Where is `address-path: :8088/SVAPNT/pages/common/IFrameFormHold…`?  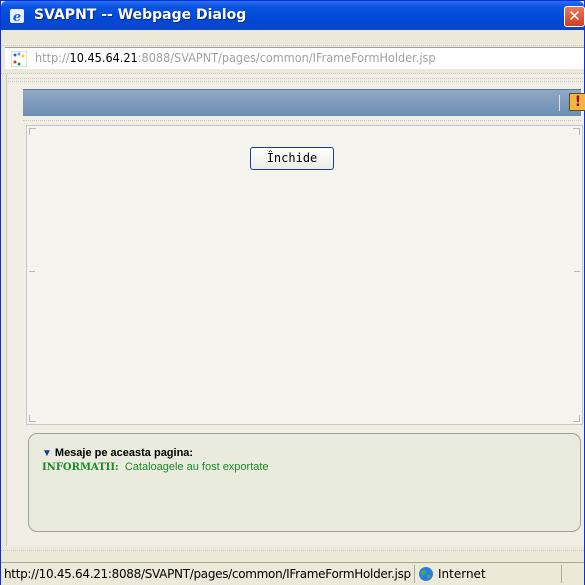
address-path: :8088/SVAPNT/pages/common/IFrameFormHold… is located at coordinates (286, 58).